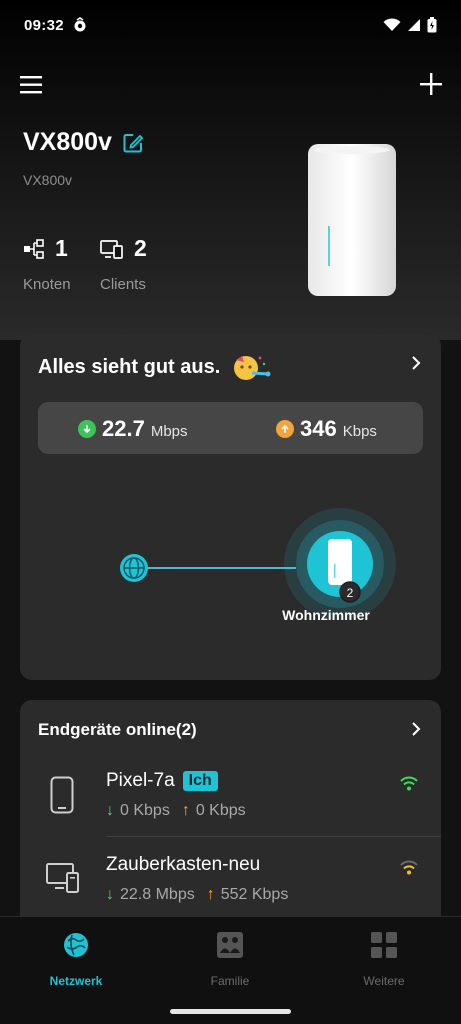 This screenshot has height=1024, width=461. Describe the element at coordinates (48, 180) in the screenshot. I see `device-model: VX800v` at that location.